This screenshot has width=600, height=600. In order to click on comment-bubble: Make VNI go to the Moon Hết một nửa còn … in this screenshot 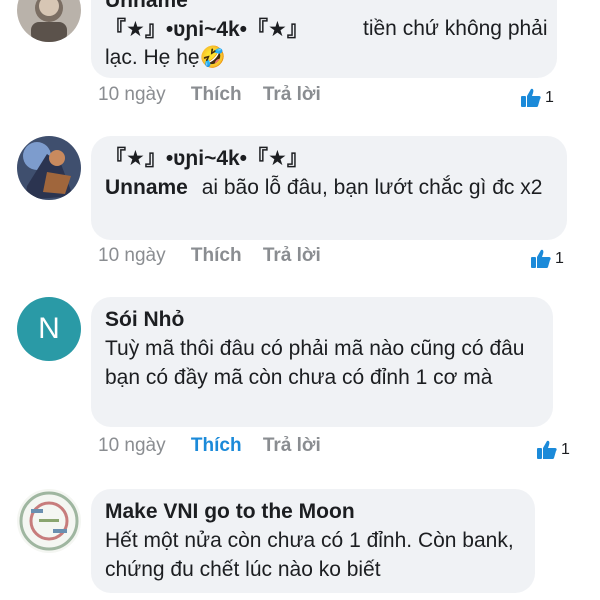, I will do `click(313, 541)`.